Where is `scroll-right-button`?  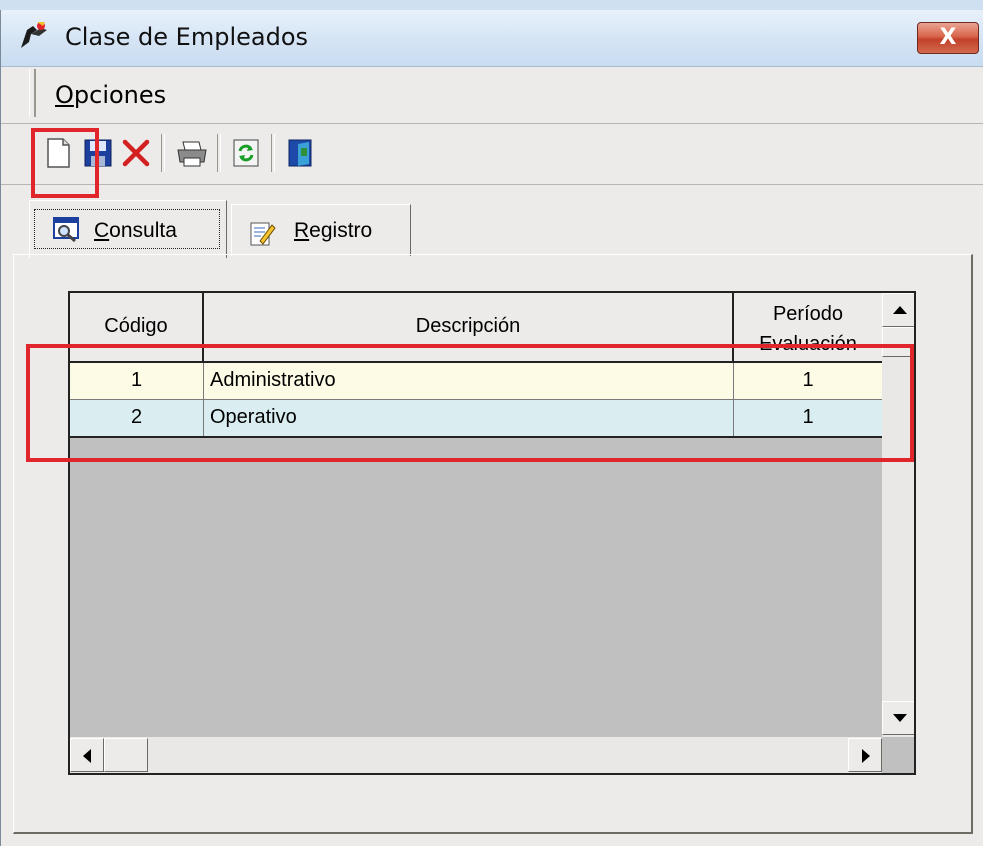
scroll-right-button is located at coordinates (865, 755).